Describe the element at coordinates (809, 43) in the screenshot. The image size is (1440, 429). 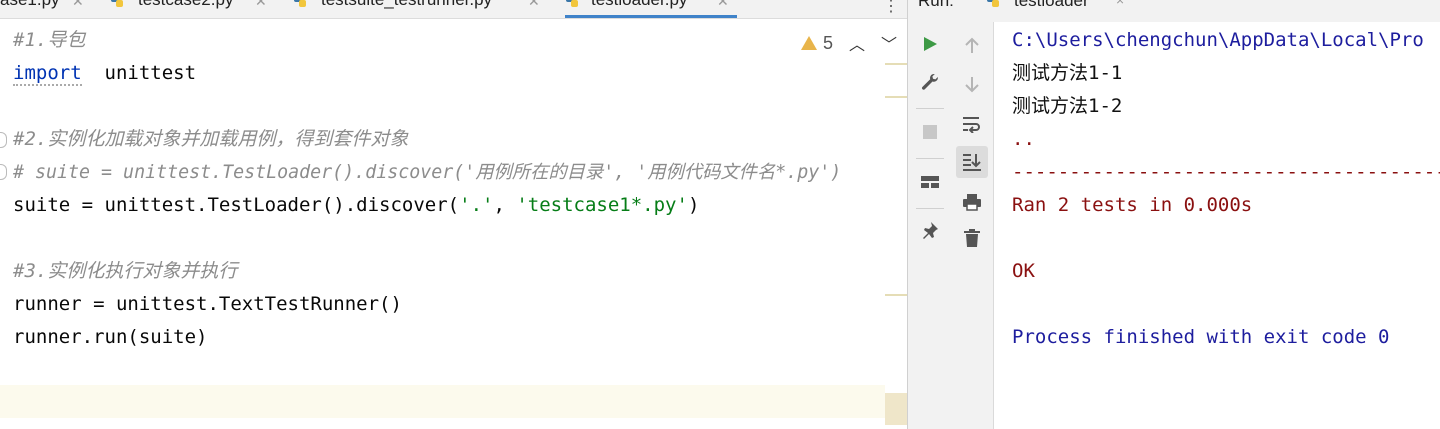
I see `warning-icon` at that location.